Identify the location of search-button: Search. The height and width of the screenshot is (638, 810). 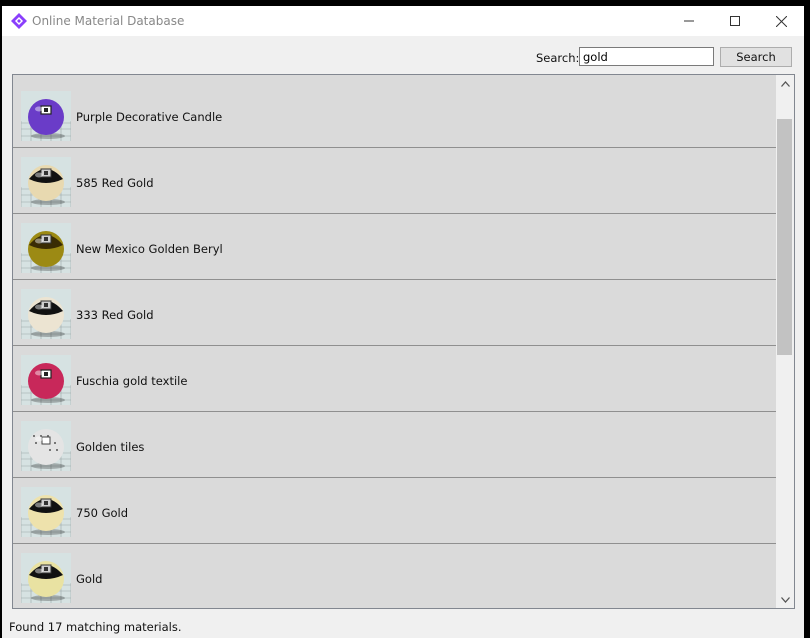
(756, 57).